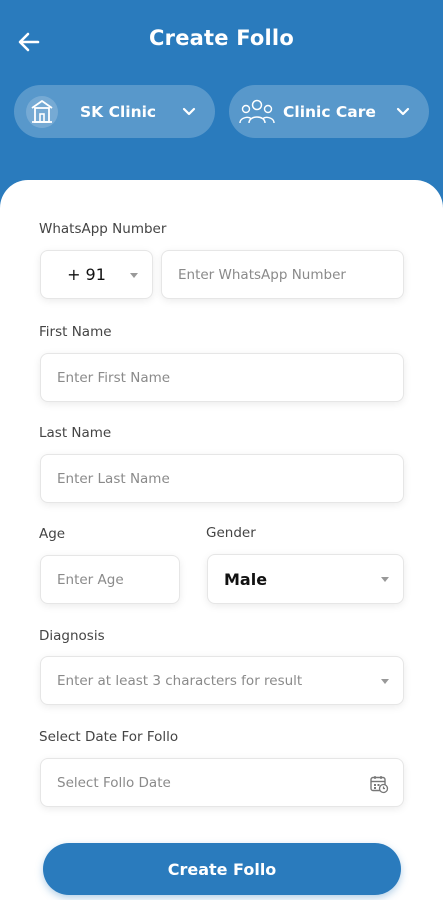  What do you see at coordinates (221, 38) in the screenshot?
I see `page-title: Create Follo` at bounding box center [221, 38].